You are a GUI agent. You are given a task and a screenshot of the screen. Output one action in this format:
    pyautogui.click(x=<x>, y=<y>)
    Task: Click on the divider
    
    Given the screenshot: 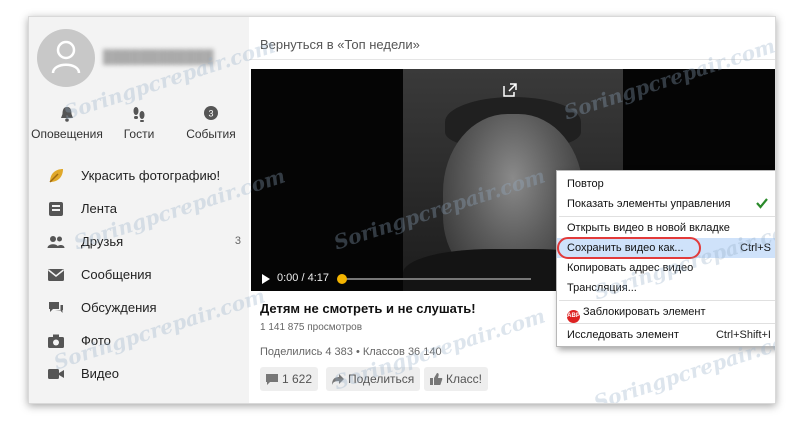 What is the action you would take?
    pyautogui.click(x=512, y=59)
    